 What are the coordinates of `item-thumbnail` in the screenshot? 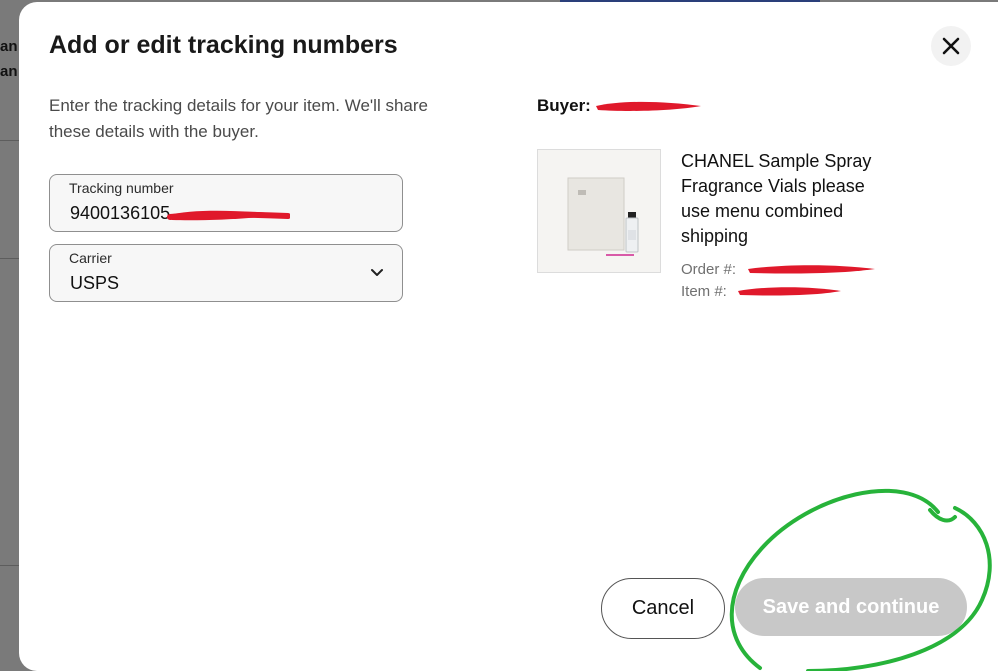 It's located at (599, 211).